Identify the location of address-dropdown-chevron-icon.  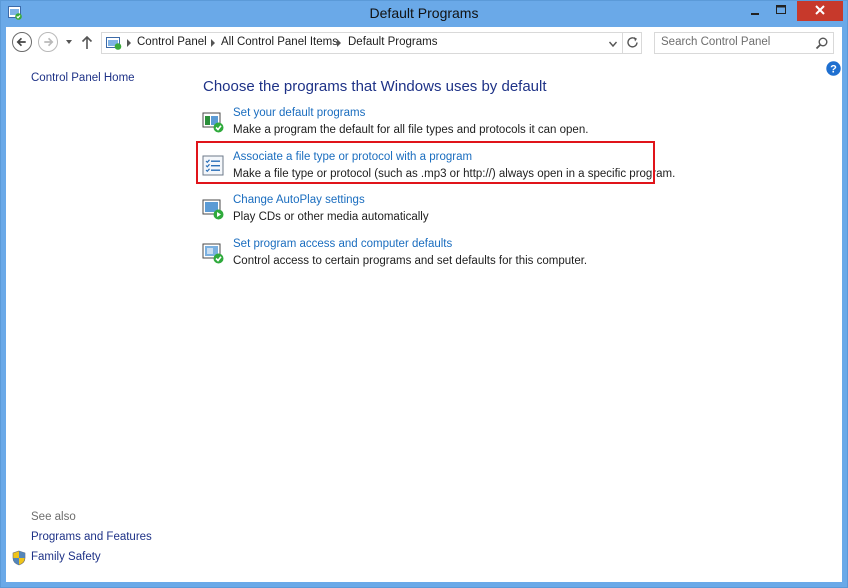
(613, 44).